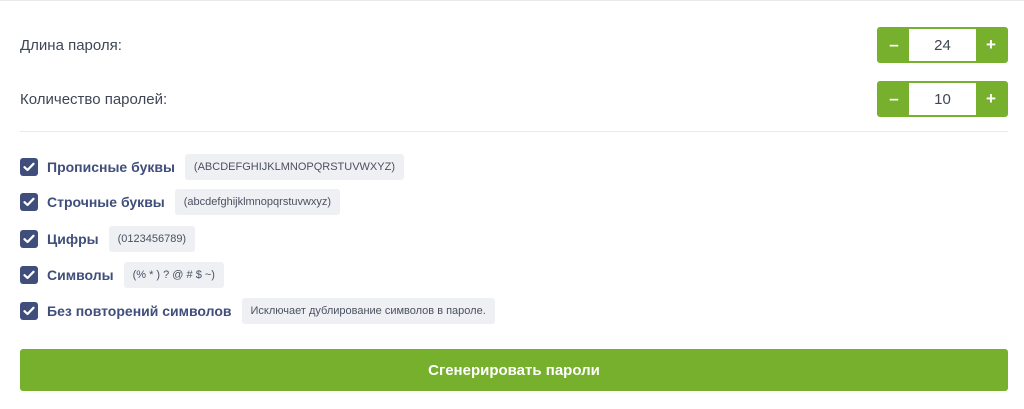 The height and width of the screenshot is (409, 1024). I want to click on lowercase-checkbox, so click(29, 202).